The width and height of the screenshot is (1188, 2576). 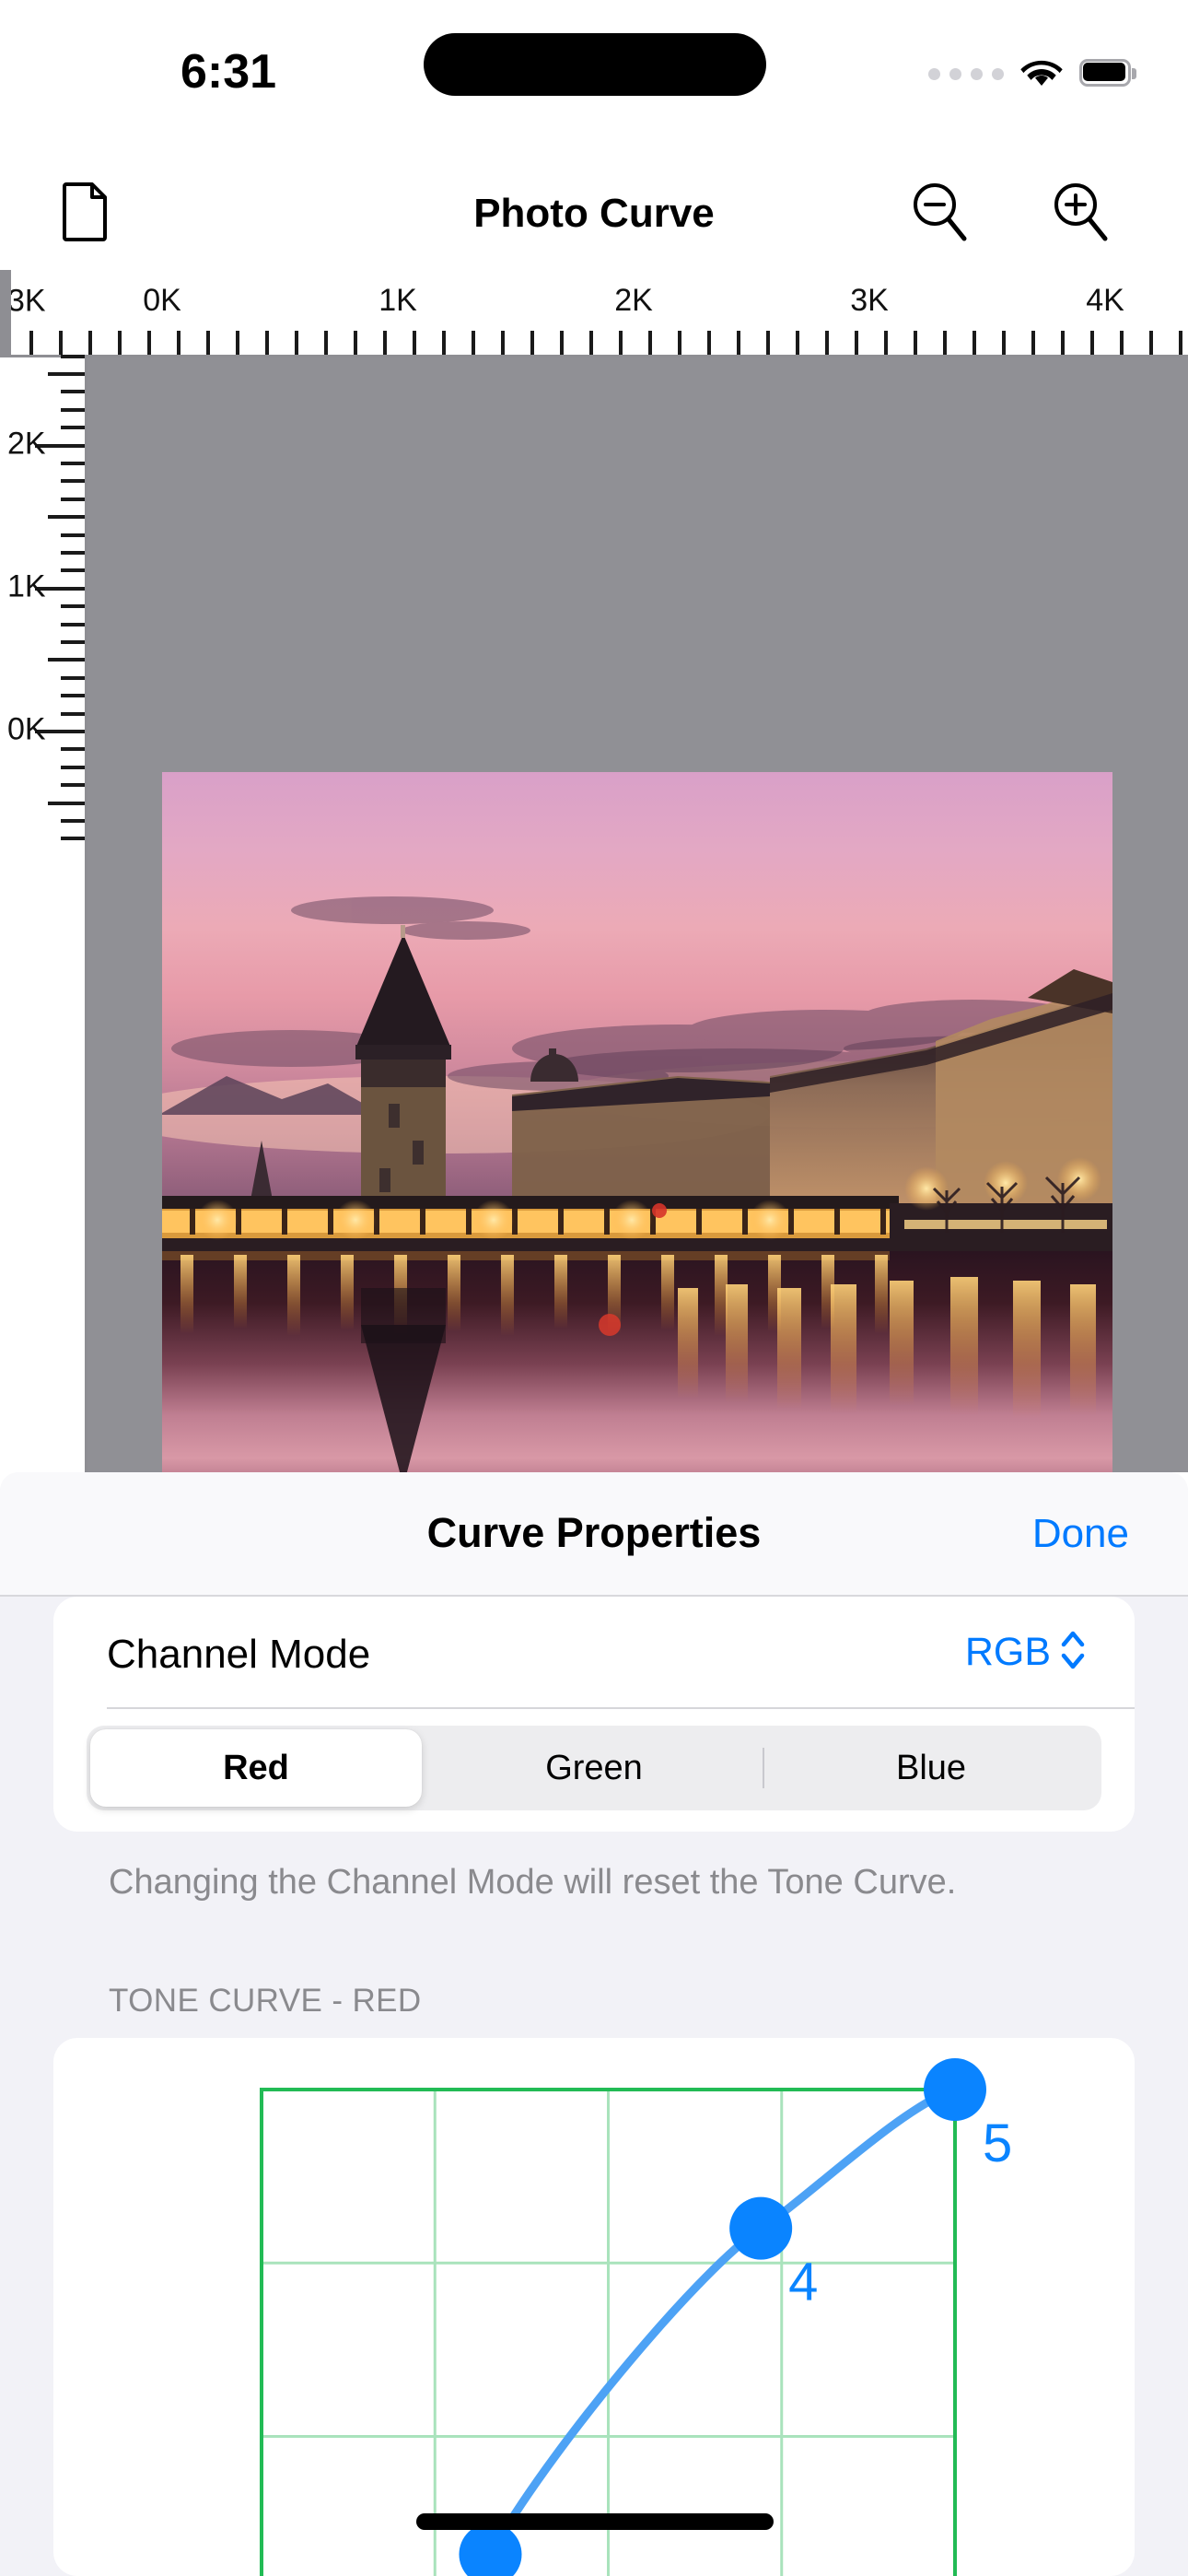 What do you see at coordinates (256, 1768) in the screenshot?
I see `segment-red: Red` at bounding box center [256, 1768].